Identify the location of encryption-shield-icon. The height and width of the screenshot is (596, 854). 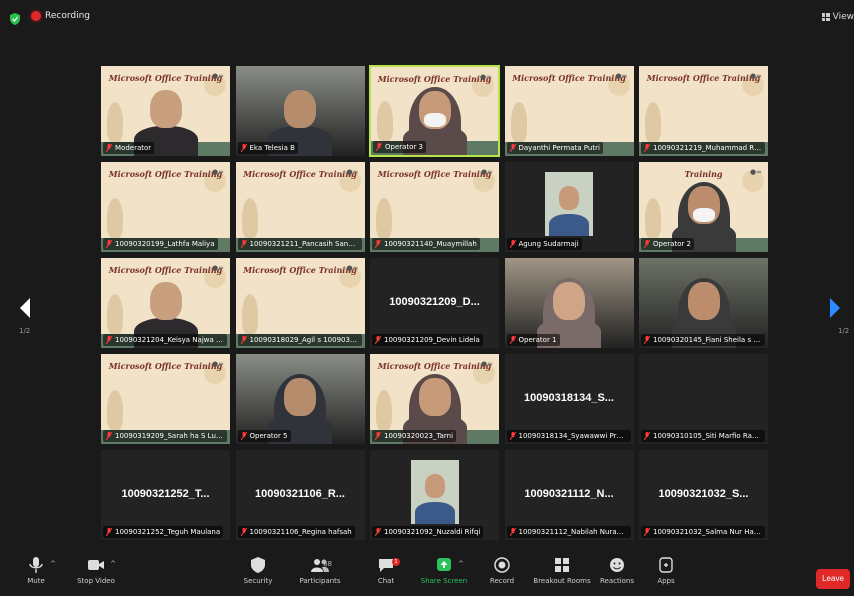
(15, 19).